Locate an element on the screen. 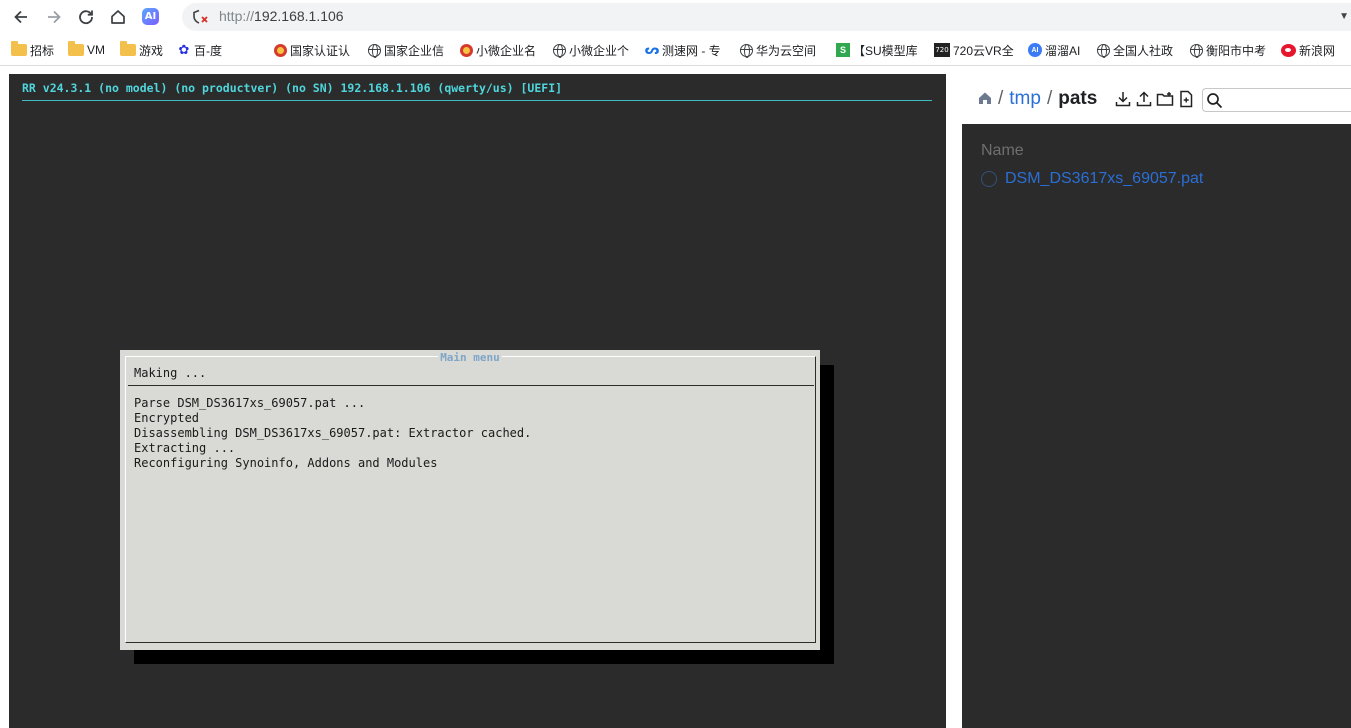 The width and height of the screenshot is (1351, 728). bookmark-sina: 新浪网 is located at coordinates (1312, 50).